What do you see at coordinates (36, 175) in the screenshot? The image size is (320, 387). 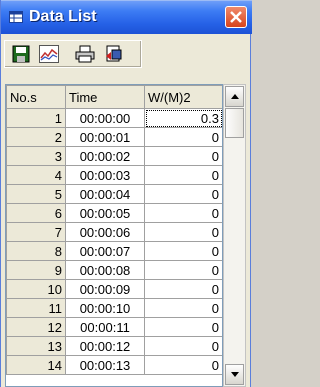 I see `row-number-cell: 4` at bounding box center [36, 175].